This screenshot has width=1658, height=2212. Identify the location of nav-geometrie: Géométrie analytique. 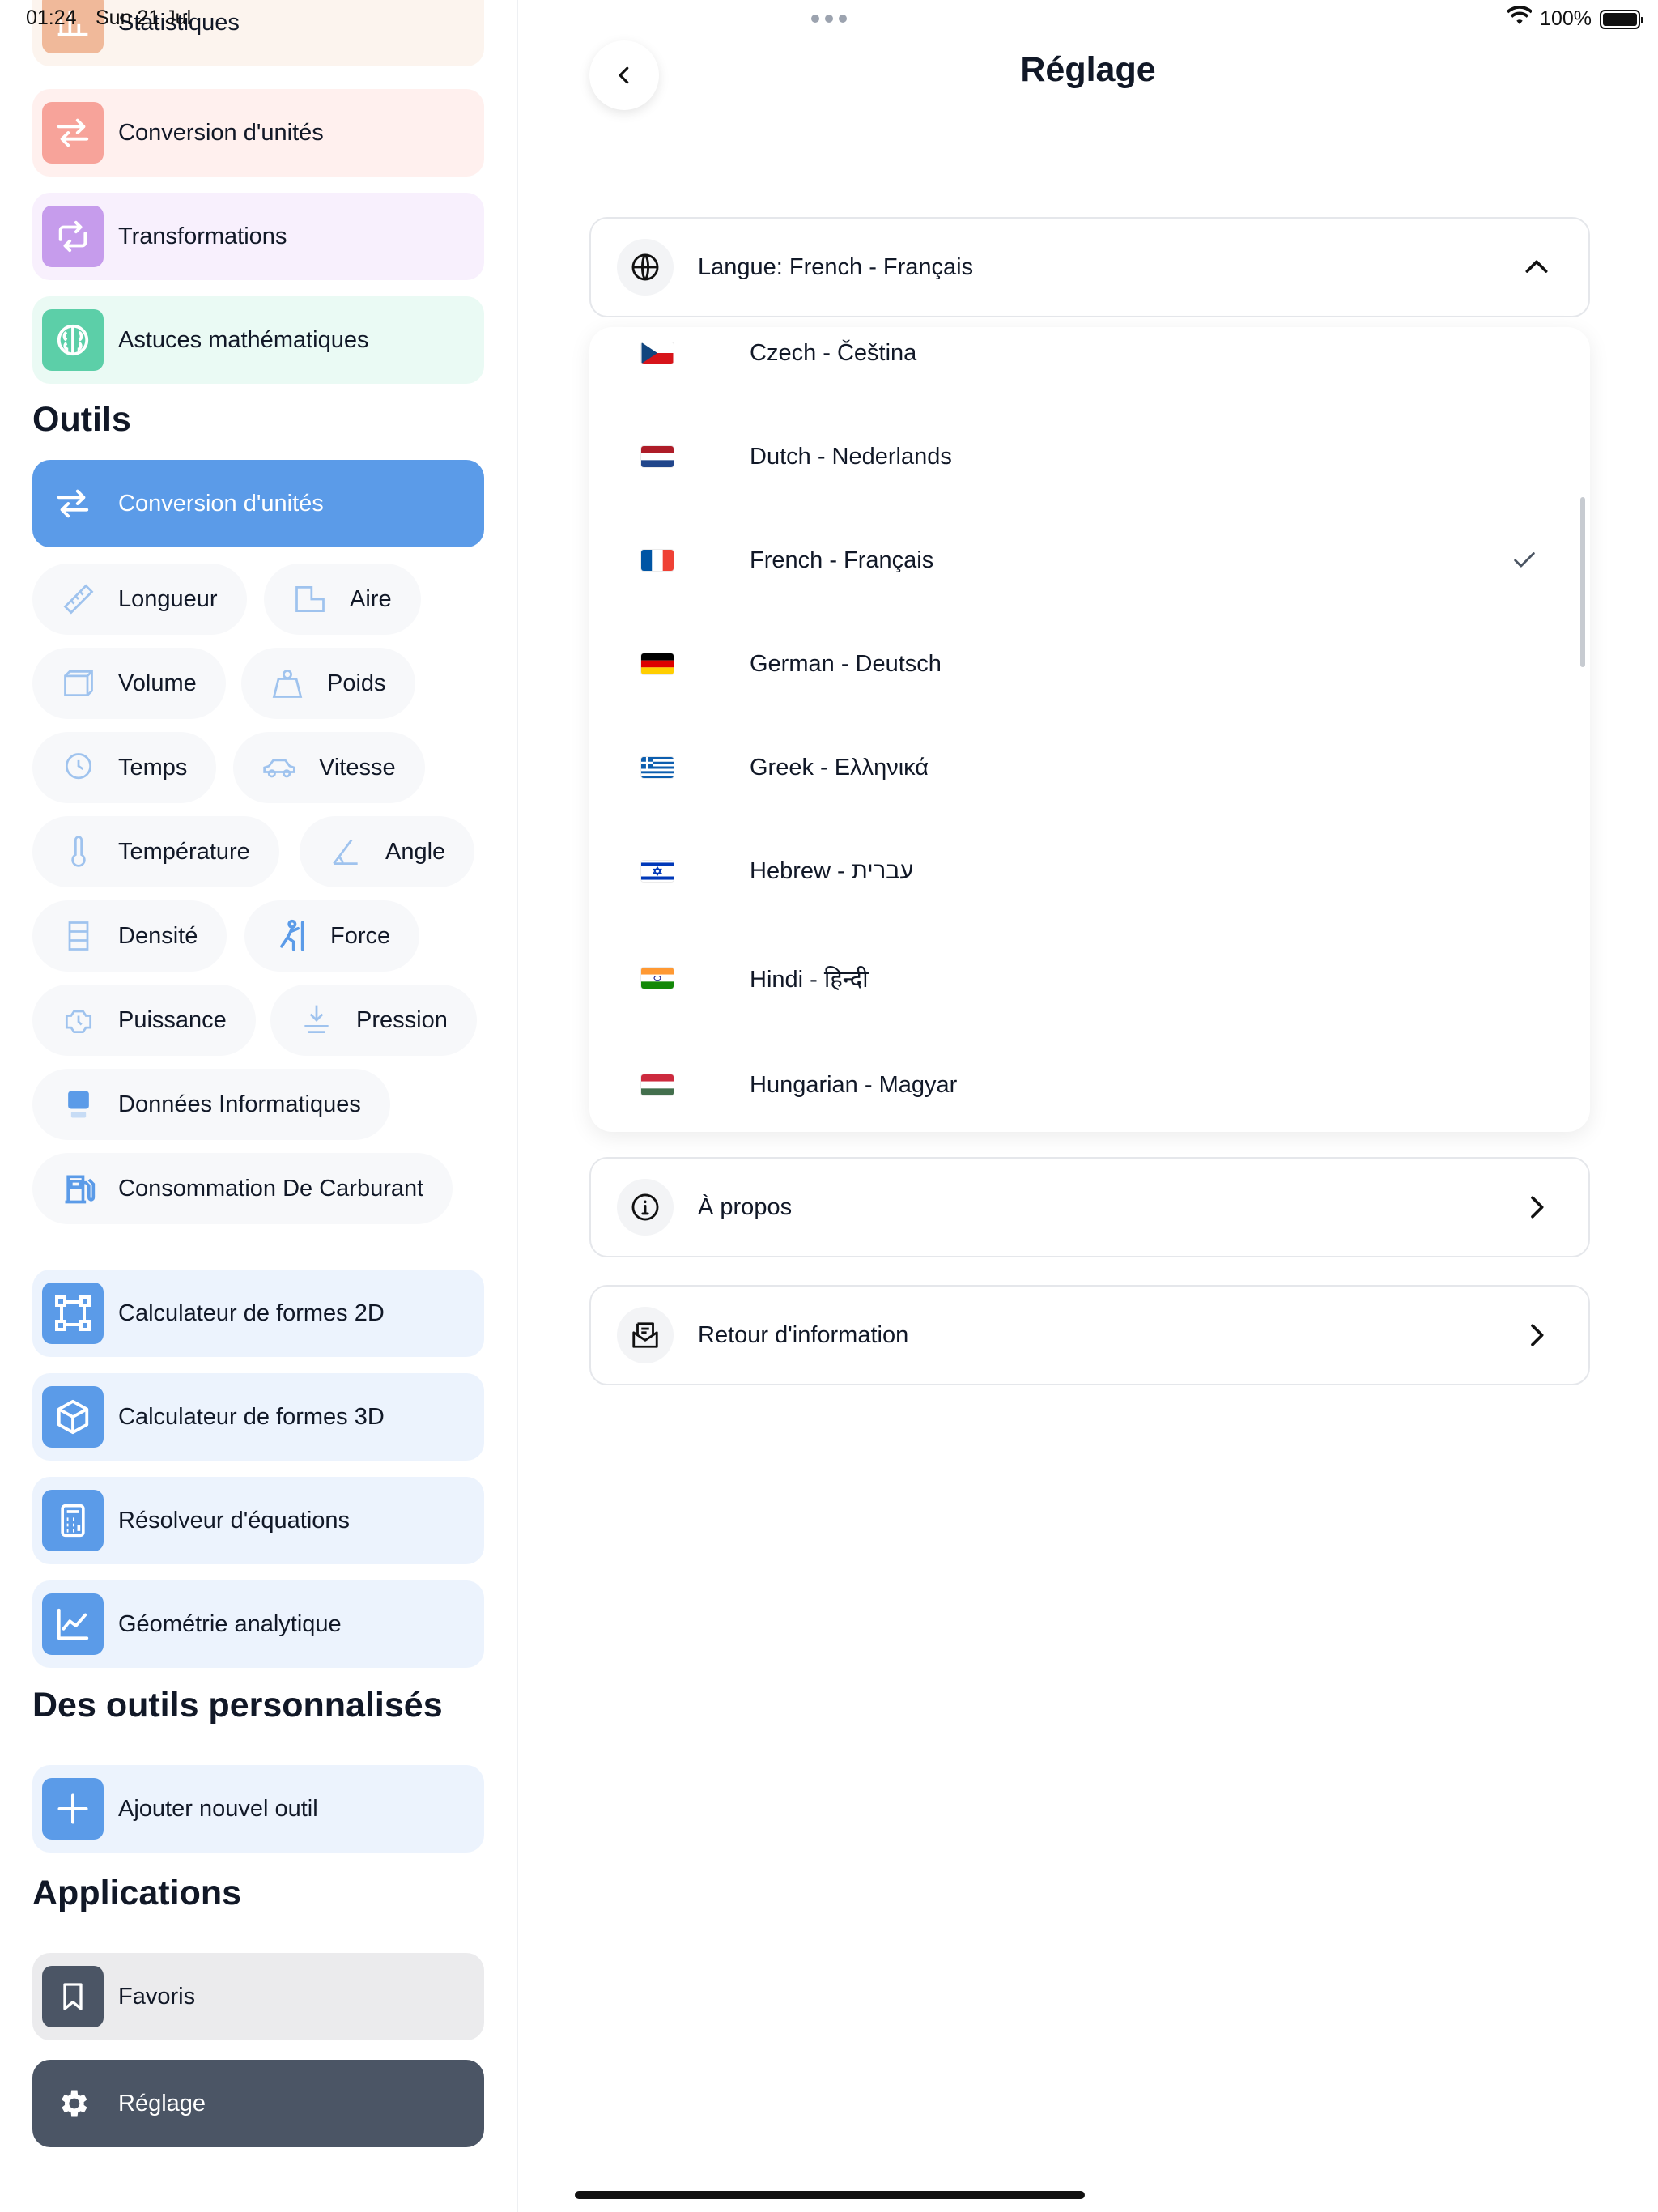
(258, 1624).